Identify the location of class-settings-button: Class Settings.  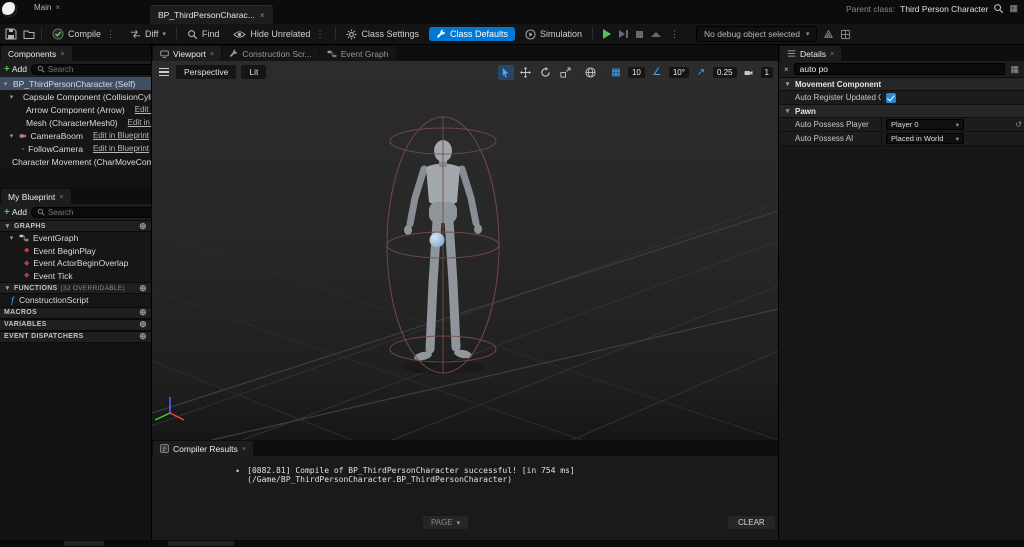
(382, 34).